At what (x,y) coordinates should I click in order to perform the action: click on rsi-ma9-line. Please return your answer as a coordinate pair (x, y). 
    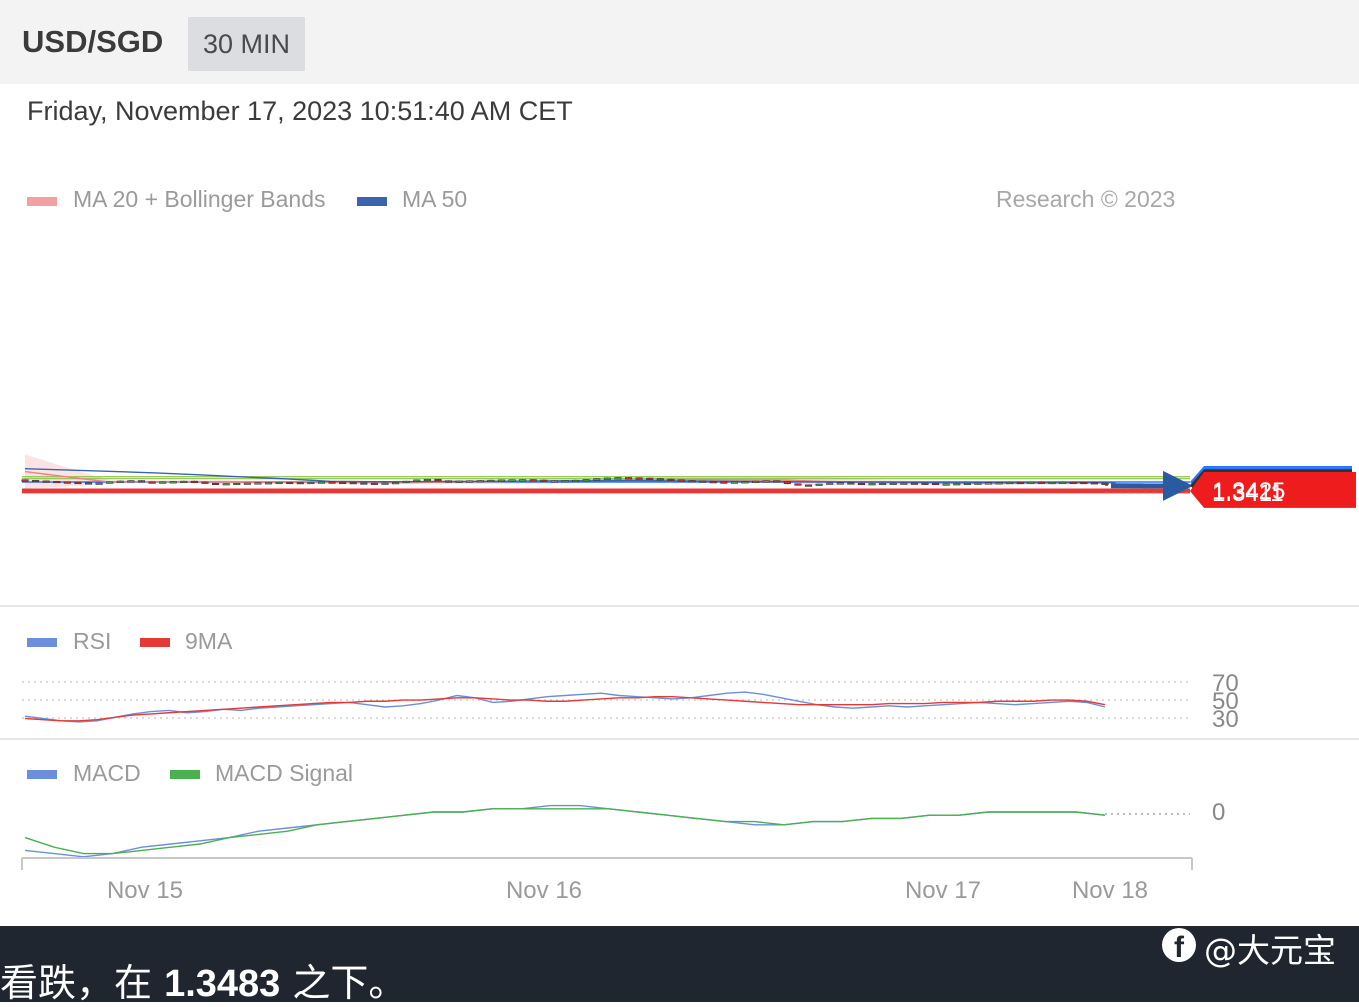
    Looking at the image, I should click on (565, 709).